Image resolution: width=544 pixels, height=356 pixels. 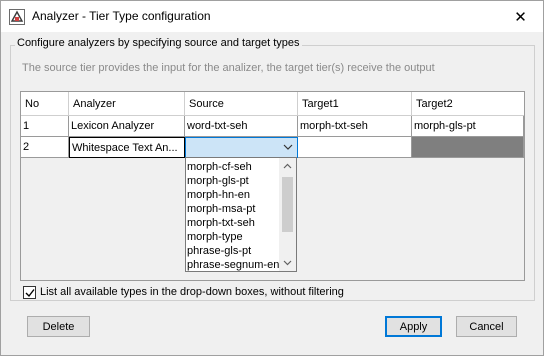 What do you see at coordinates (121, 16) in the screenshot?
I see `window-title: Analyzer - Tier Type configuration` at bounding box center [121, 16].